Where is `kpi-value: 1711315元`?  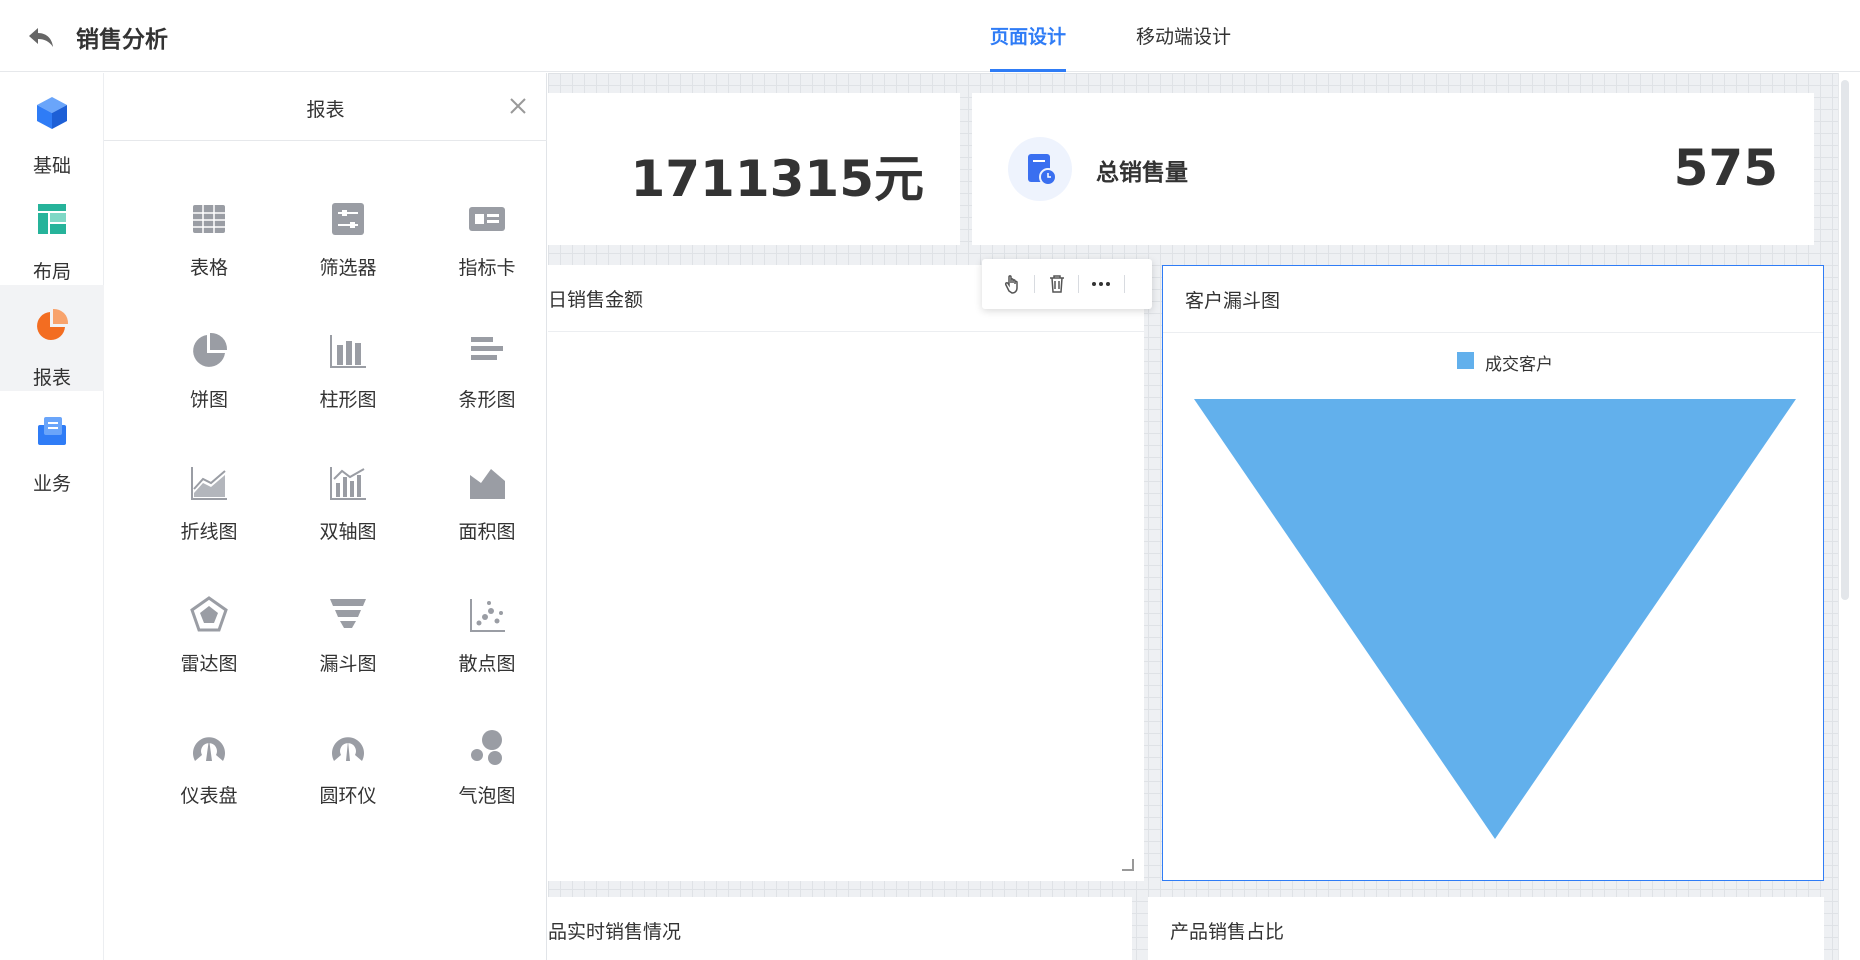
kpi-value: 1711315元 is located at coordinates (777, 179).